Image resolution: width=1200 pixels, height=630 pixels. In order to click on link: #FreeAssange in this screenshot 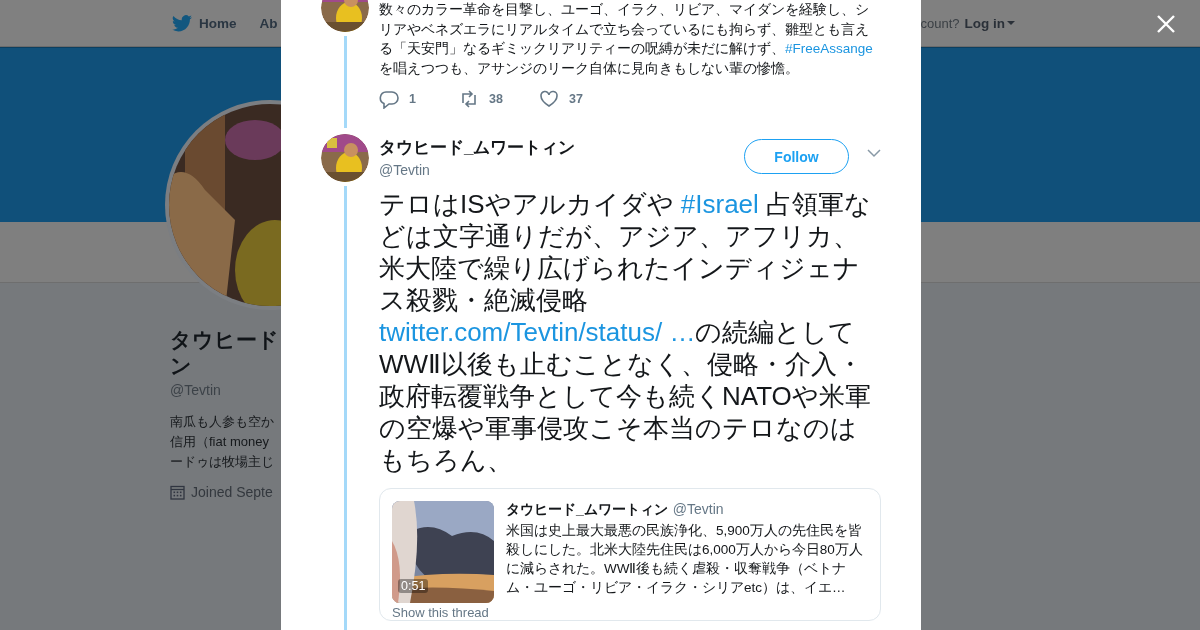, I will do `click(829, 48)`.